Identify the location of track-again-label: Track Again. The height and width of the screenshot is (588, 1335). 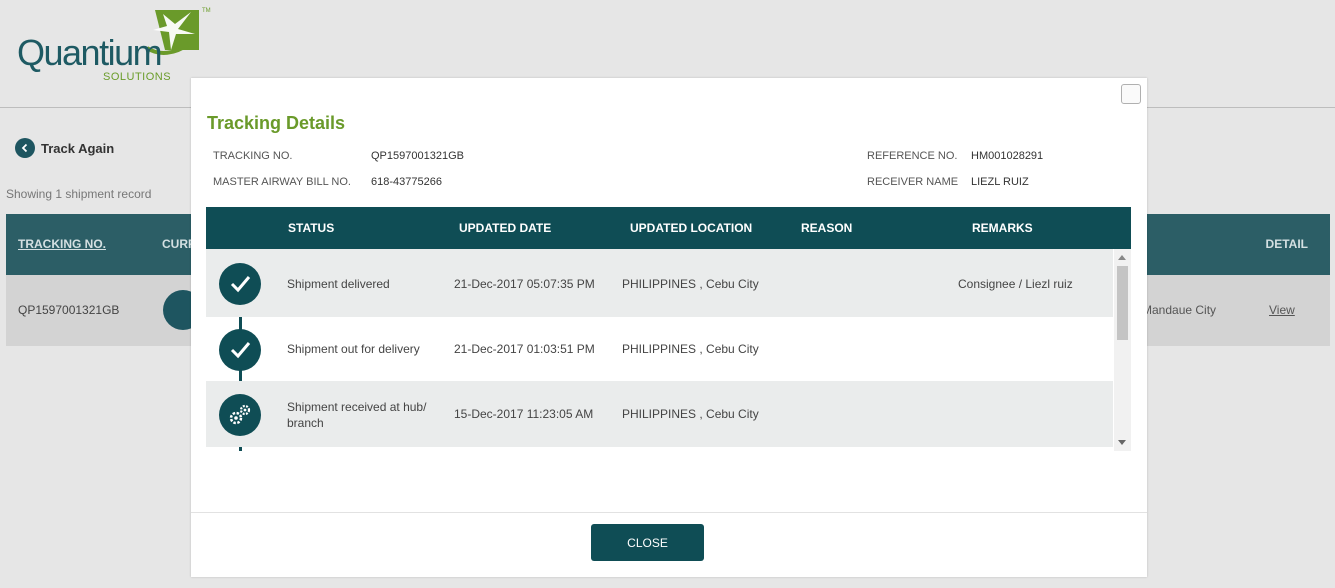
(78, 148).